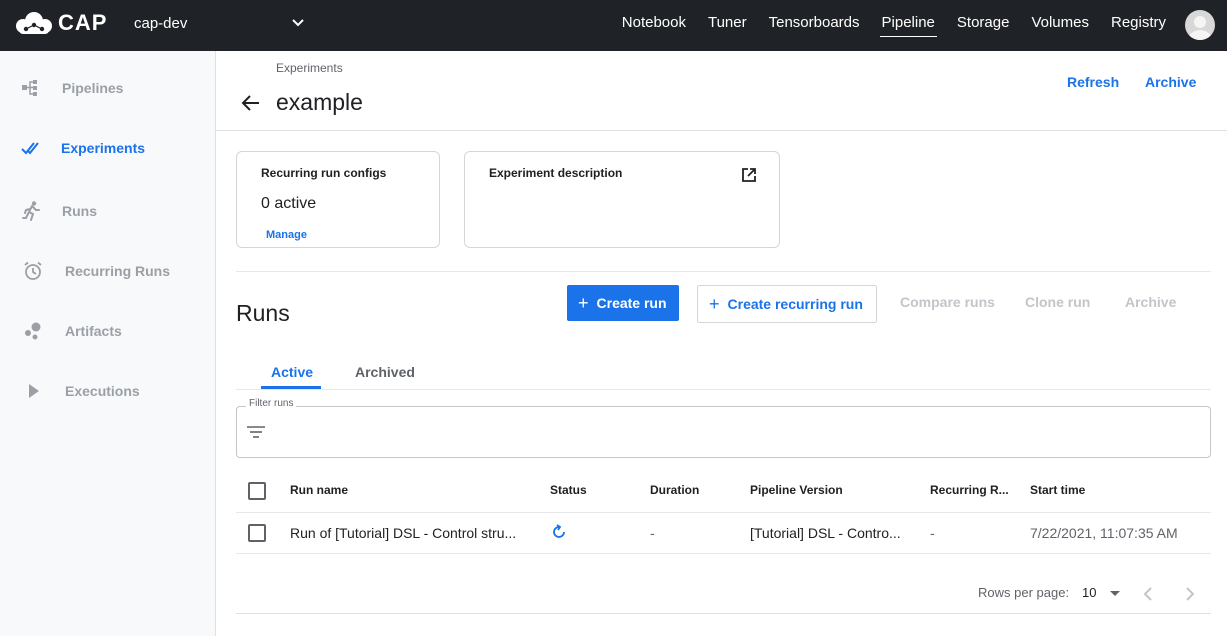  I want to click on logo: CAP, so click(60, 23).